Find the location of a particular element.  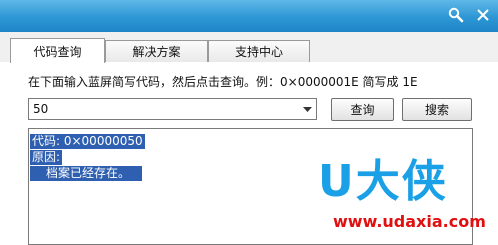

tab-label: 解决方案 is located at coordinates (156, 52).